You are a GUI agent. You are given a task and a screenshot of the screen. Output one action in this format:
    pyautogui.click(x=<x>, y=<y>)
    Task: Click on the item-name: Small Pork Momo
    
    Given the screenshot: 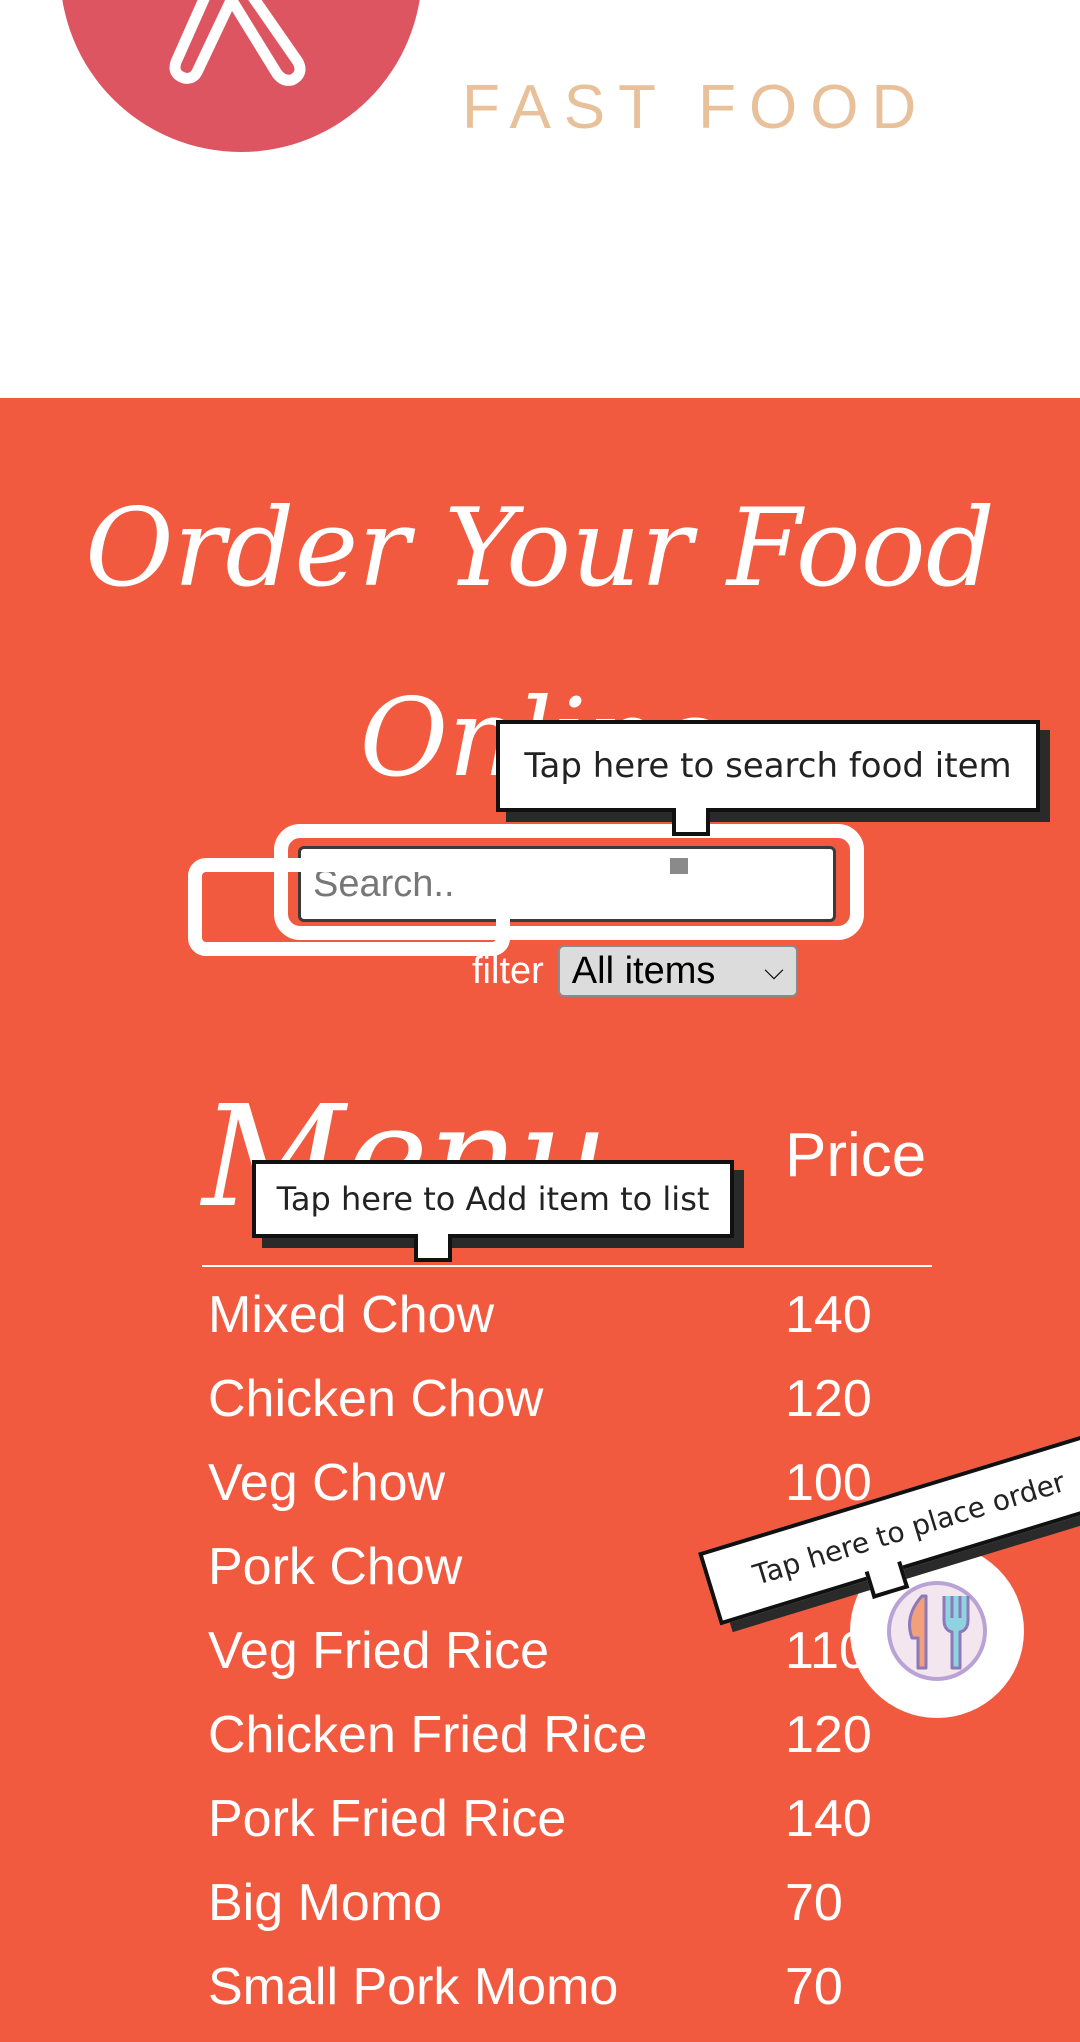 What is the action you would take?
    pyautogui.click(x=496, y=1987)
    